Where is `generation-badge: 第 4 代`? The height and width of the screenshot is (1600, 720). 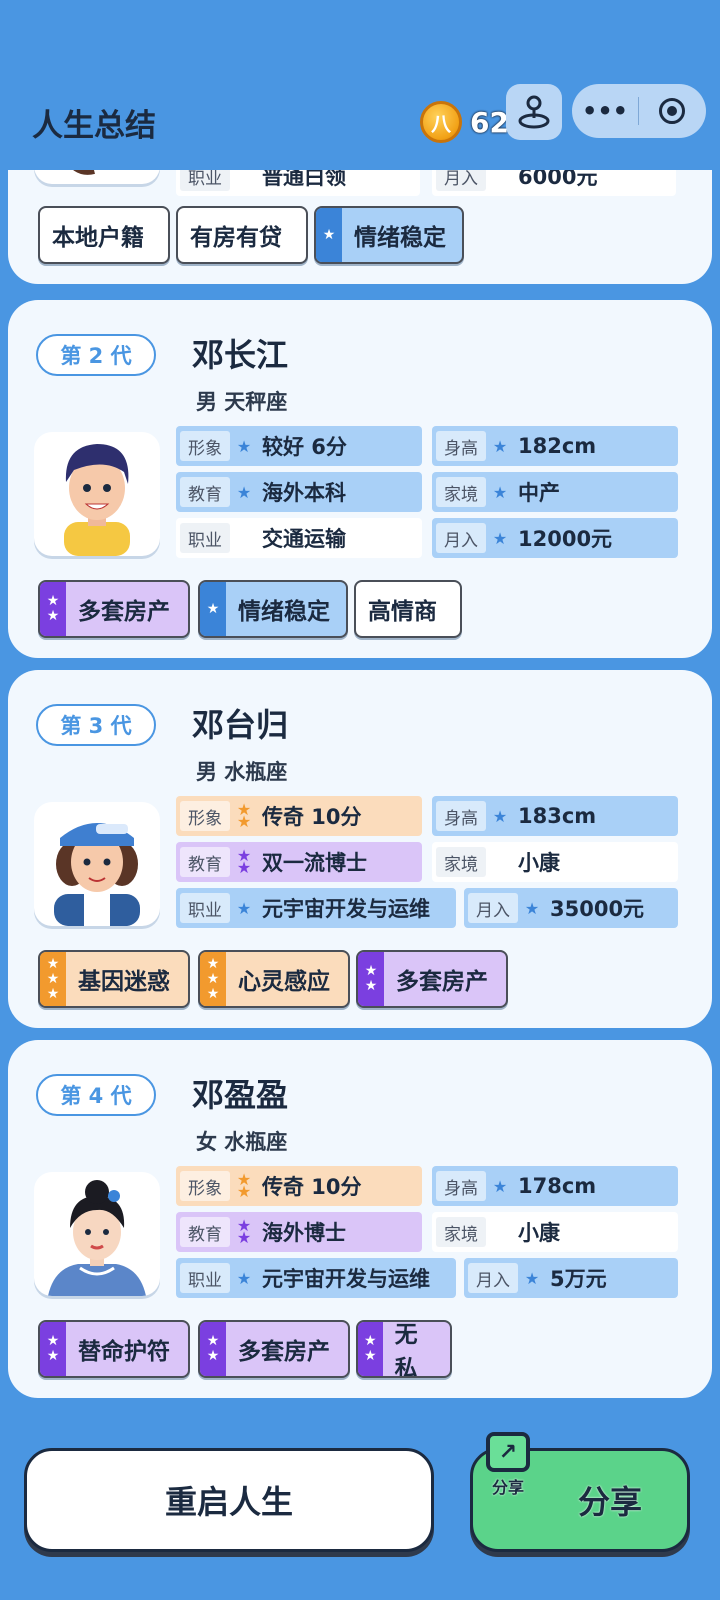 generation-badge: 第 4 代 is located at coordinates (96, 1095).